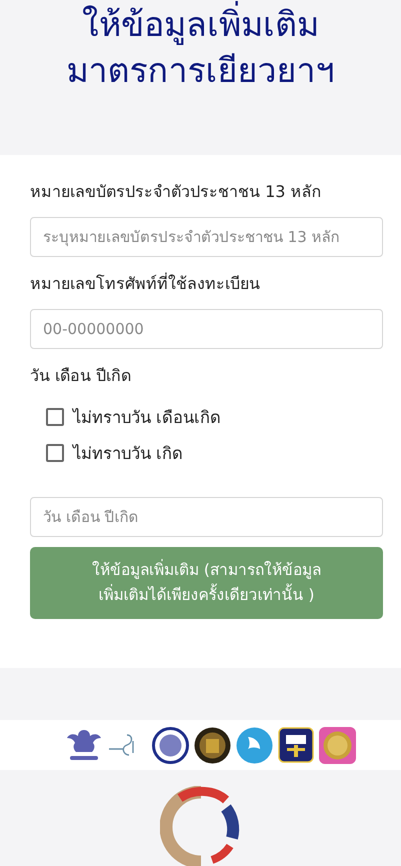  Describe the element at coordinates (176, 192) in the screenshot. I see `field-label: หมายเลขบัตรประจำตัวประชาชน 13 หลัก` at that location.